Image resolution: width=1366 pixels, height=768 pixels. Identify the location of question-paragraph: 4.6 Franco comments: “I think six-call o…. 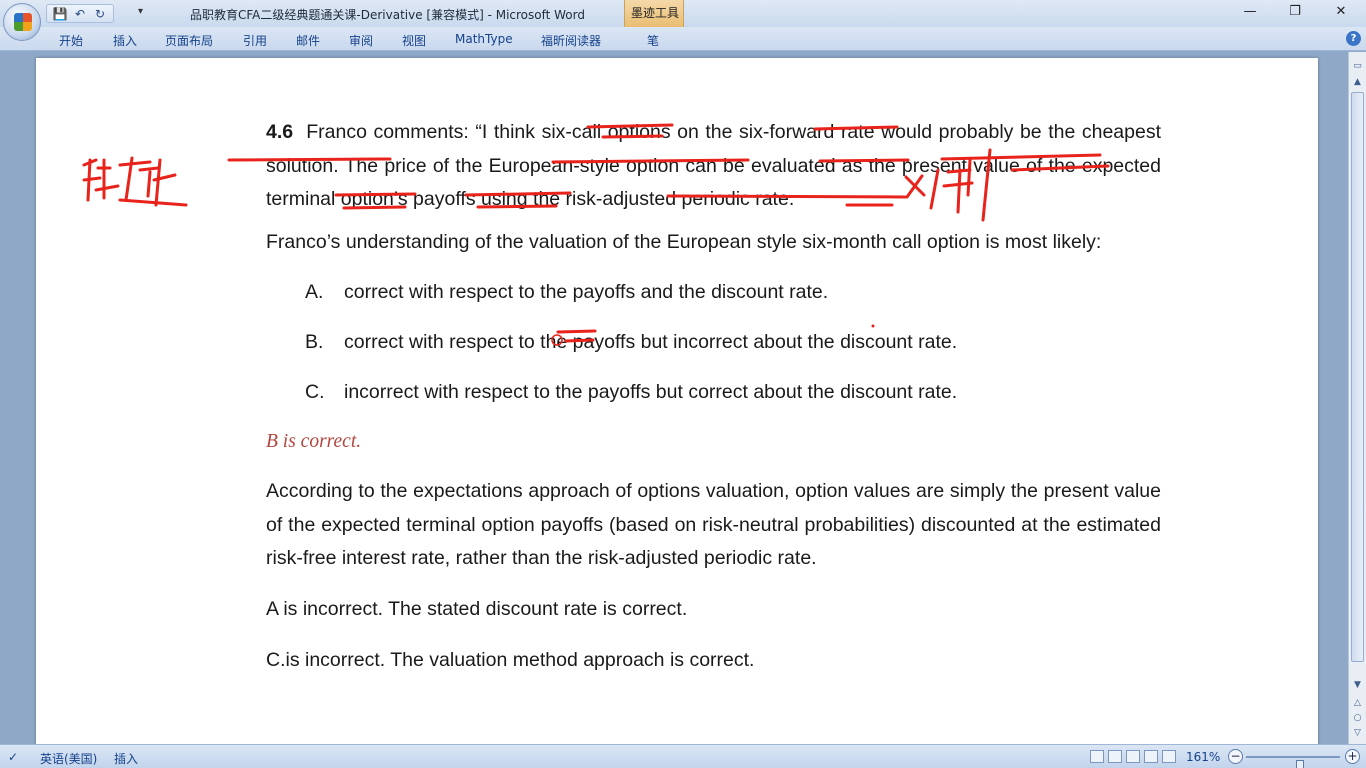
(713, 166).